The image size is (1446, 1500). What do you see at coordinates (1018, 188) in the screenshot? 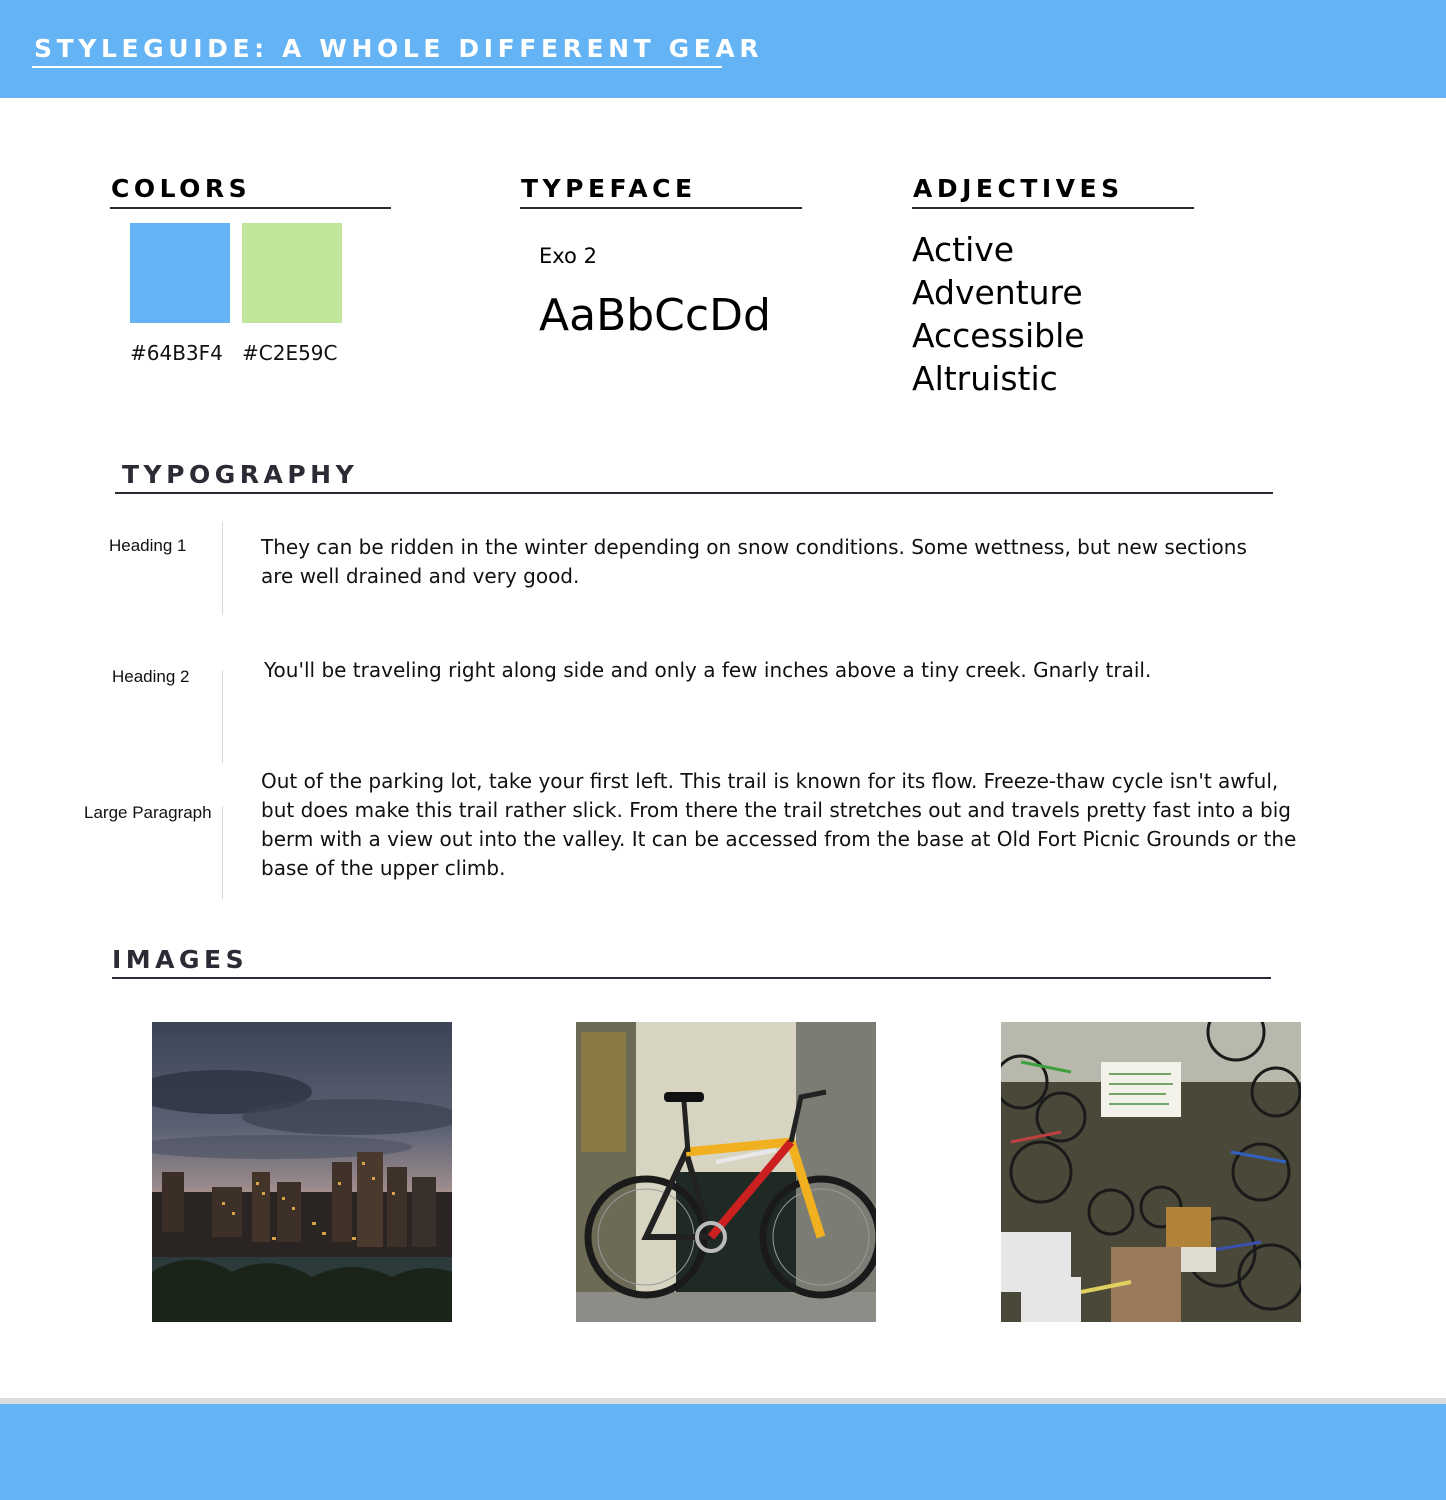
I see `adjectives-heading: ADJECTIVES` at bounding box center [1018, 188].